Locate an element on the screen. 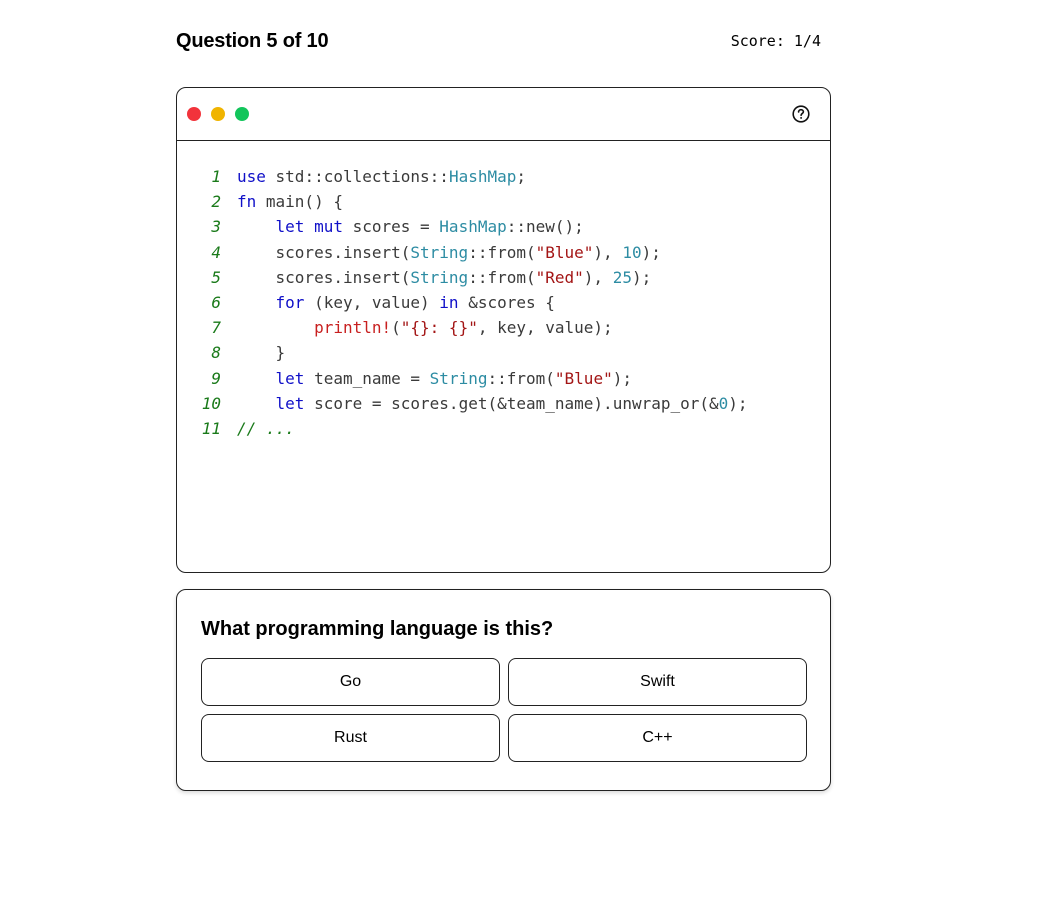  code-text: let mut scores = HashMap::new(); is located at coordinates (410, 226).